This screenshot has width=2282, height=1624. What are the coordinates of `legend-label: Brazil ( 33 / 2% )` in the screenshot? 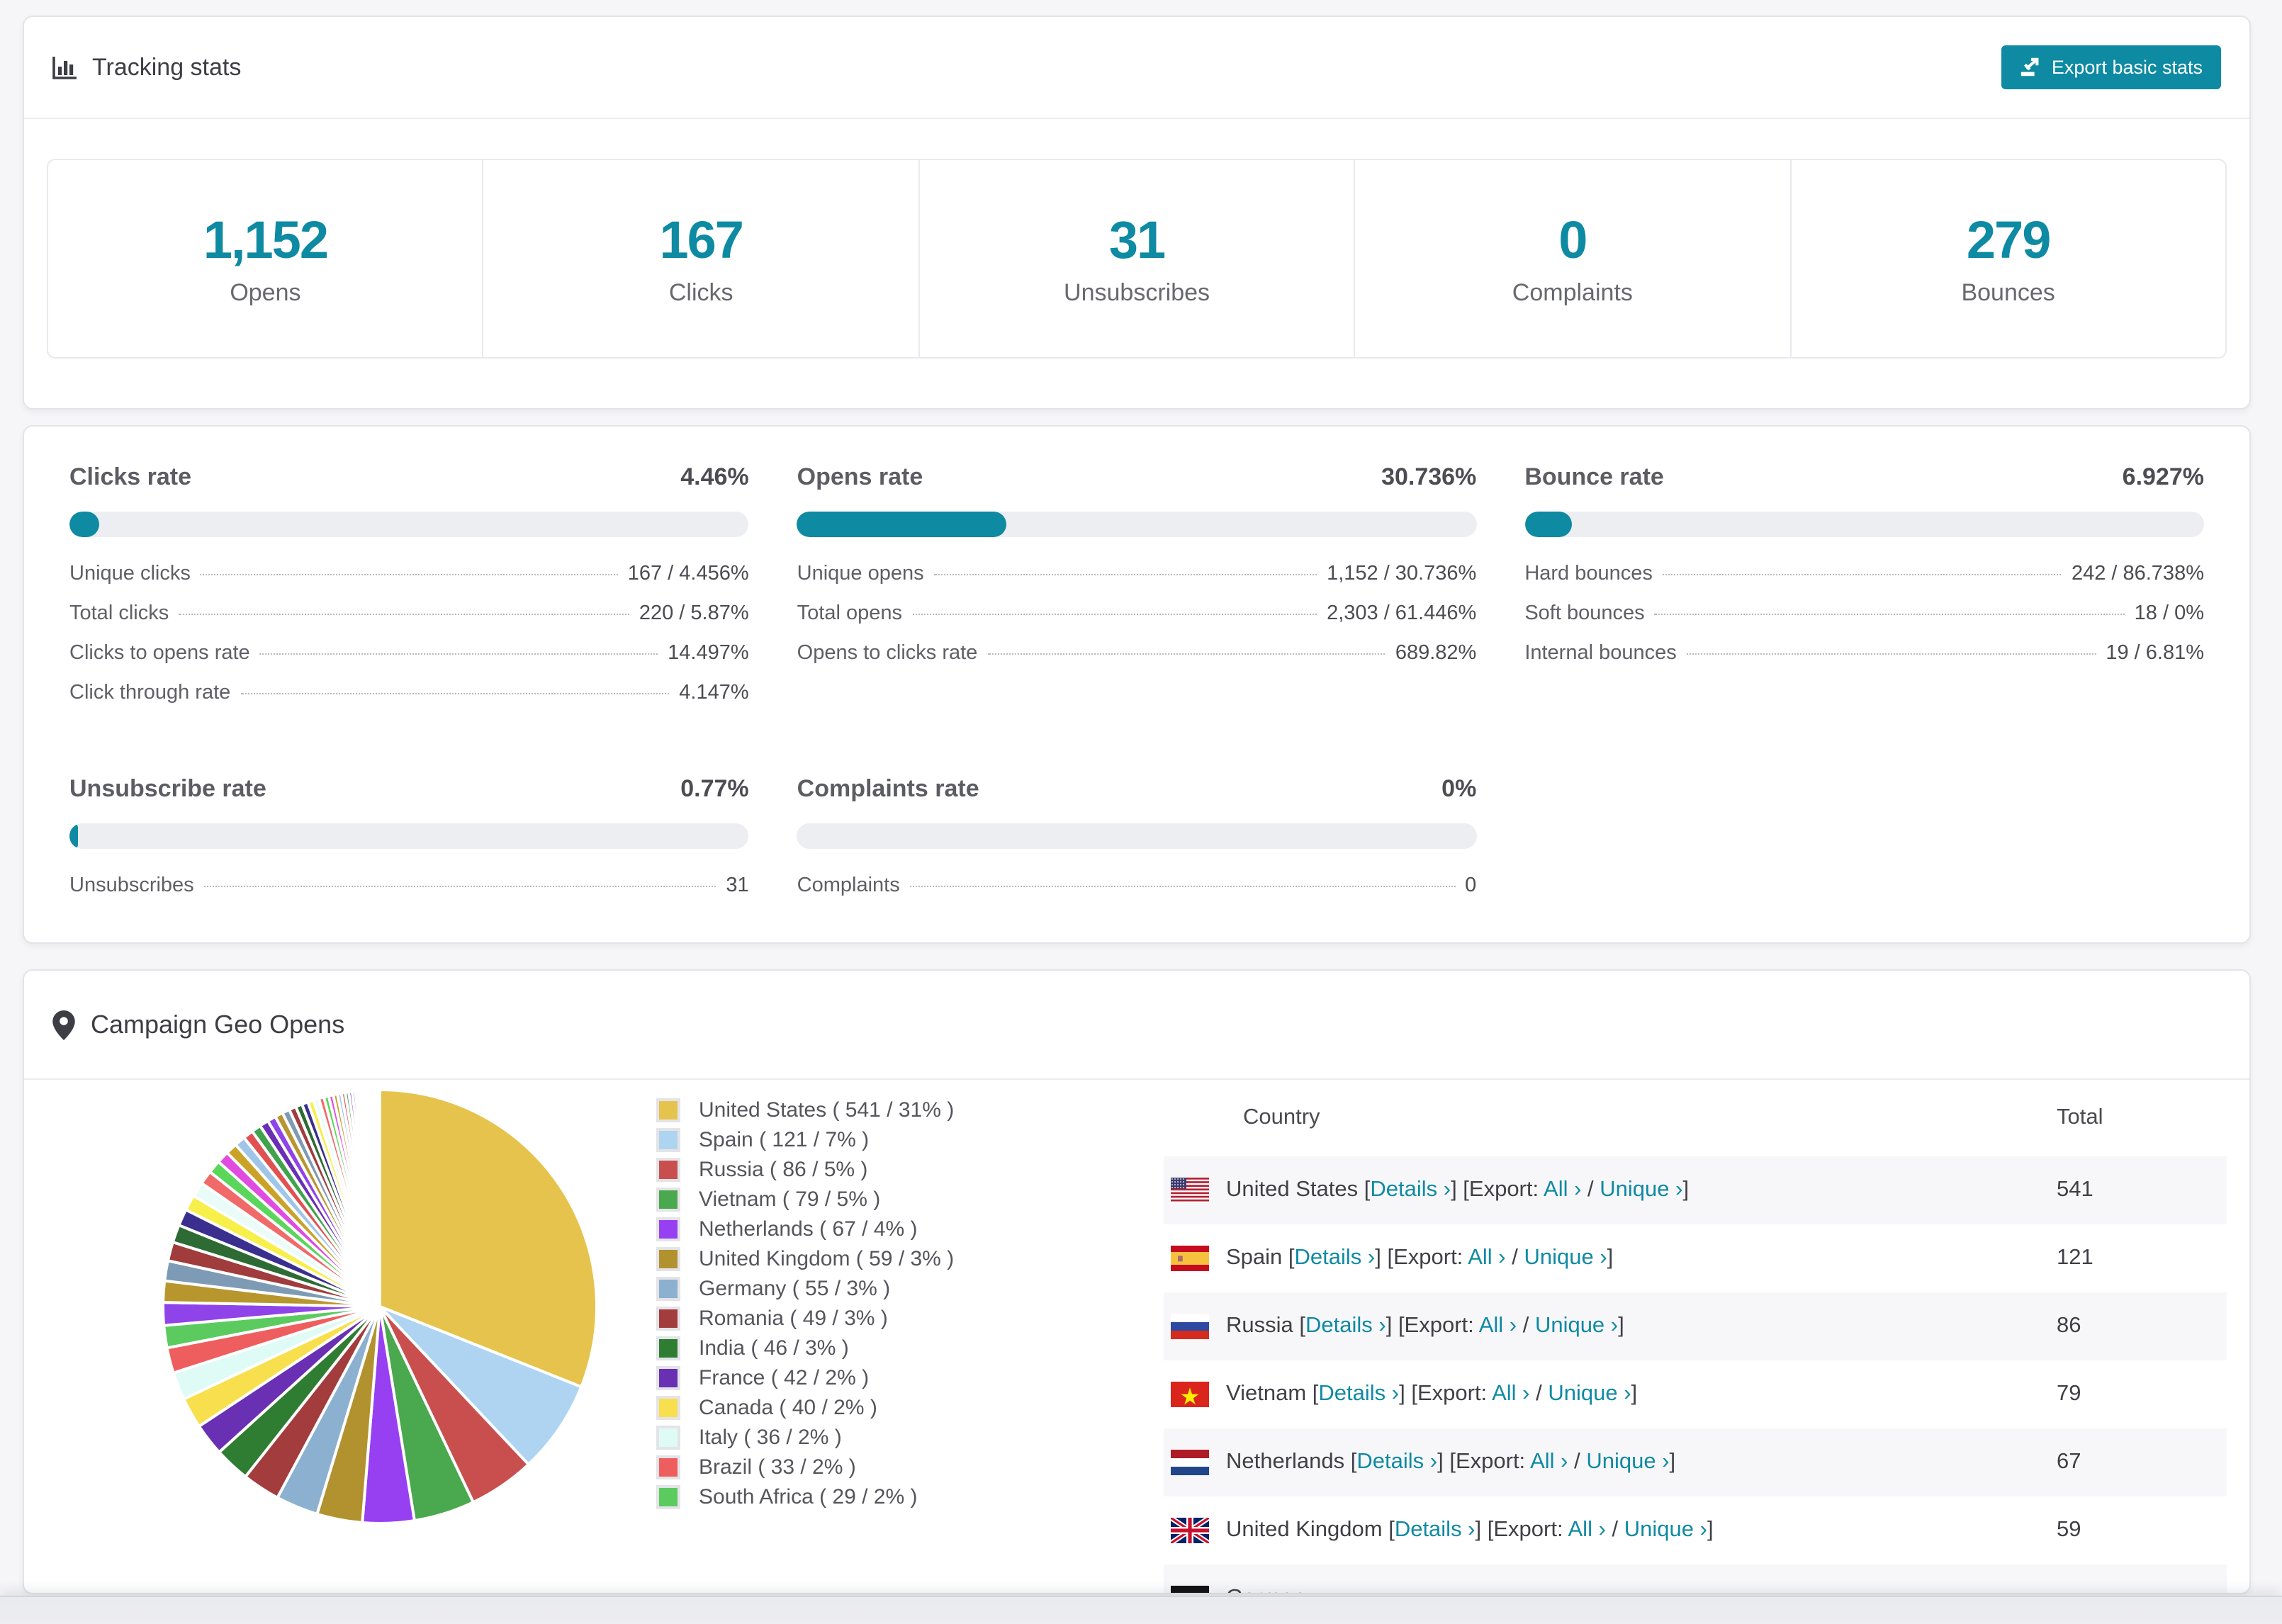 It's located at (777, 1467).